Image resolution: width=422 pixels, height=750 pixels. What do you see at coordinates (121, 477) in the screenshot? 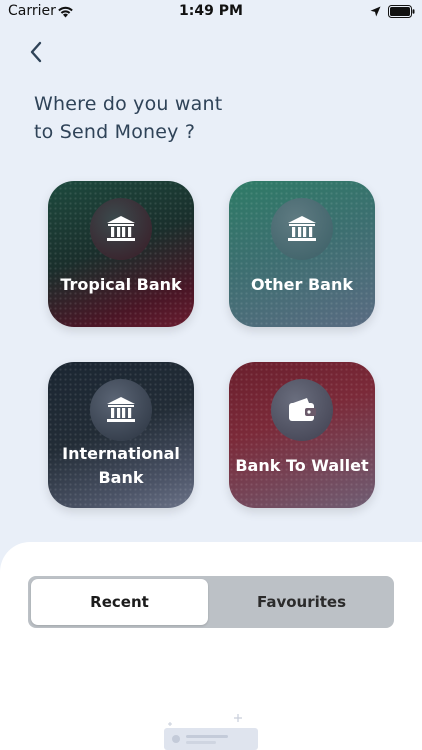
I see `tile-label-line-2: Bank` at bounding box center [121, 477].